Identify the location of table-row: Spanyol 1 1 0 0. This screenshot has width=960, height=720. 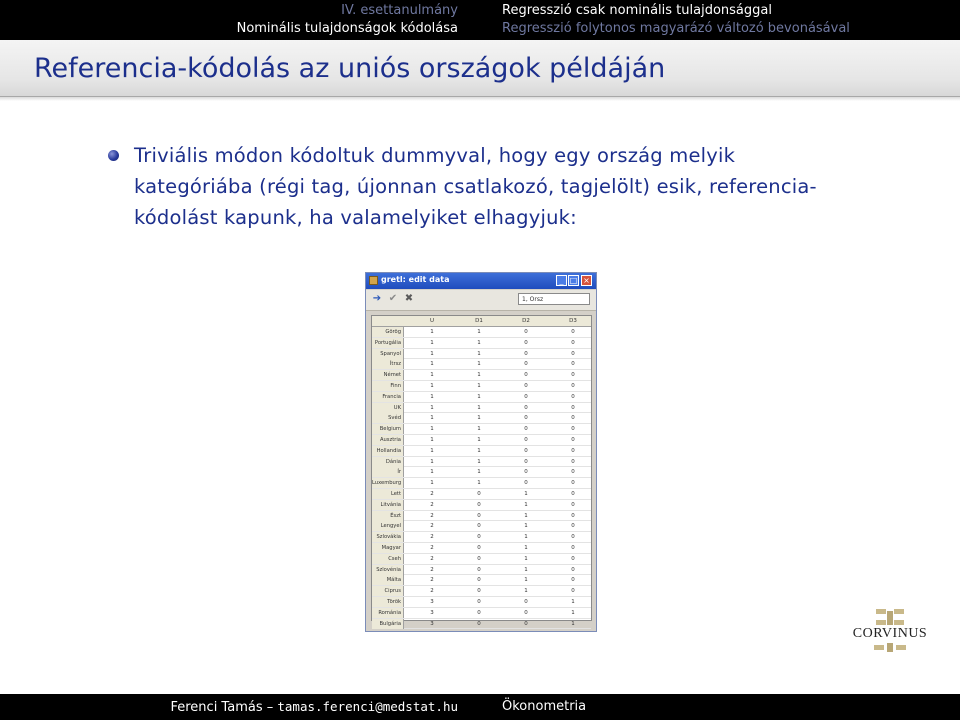
(481, 354).